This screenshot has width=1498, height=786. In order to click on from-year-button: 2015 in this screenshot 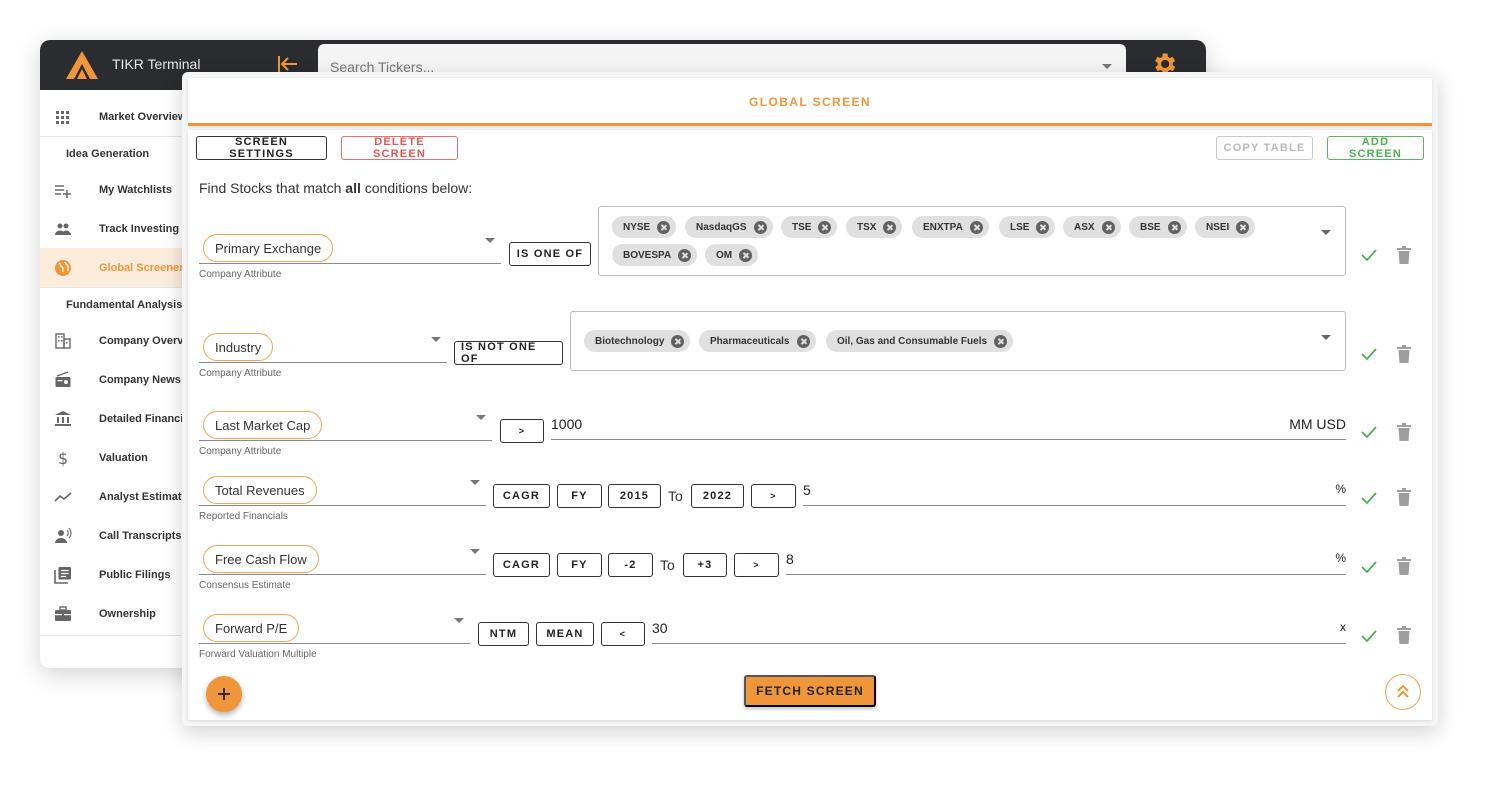, I will do `click(634, 496)`.